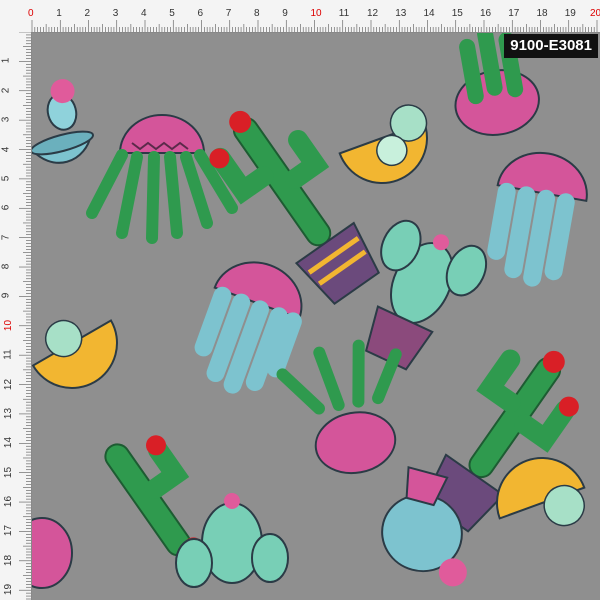 This screenshot has height=600, width=600. I want to click on ruler-top-label: 2, so click(87, 13).